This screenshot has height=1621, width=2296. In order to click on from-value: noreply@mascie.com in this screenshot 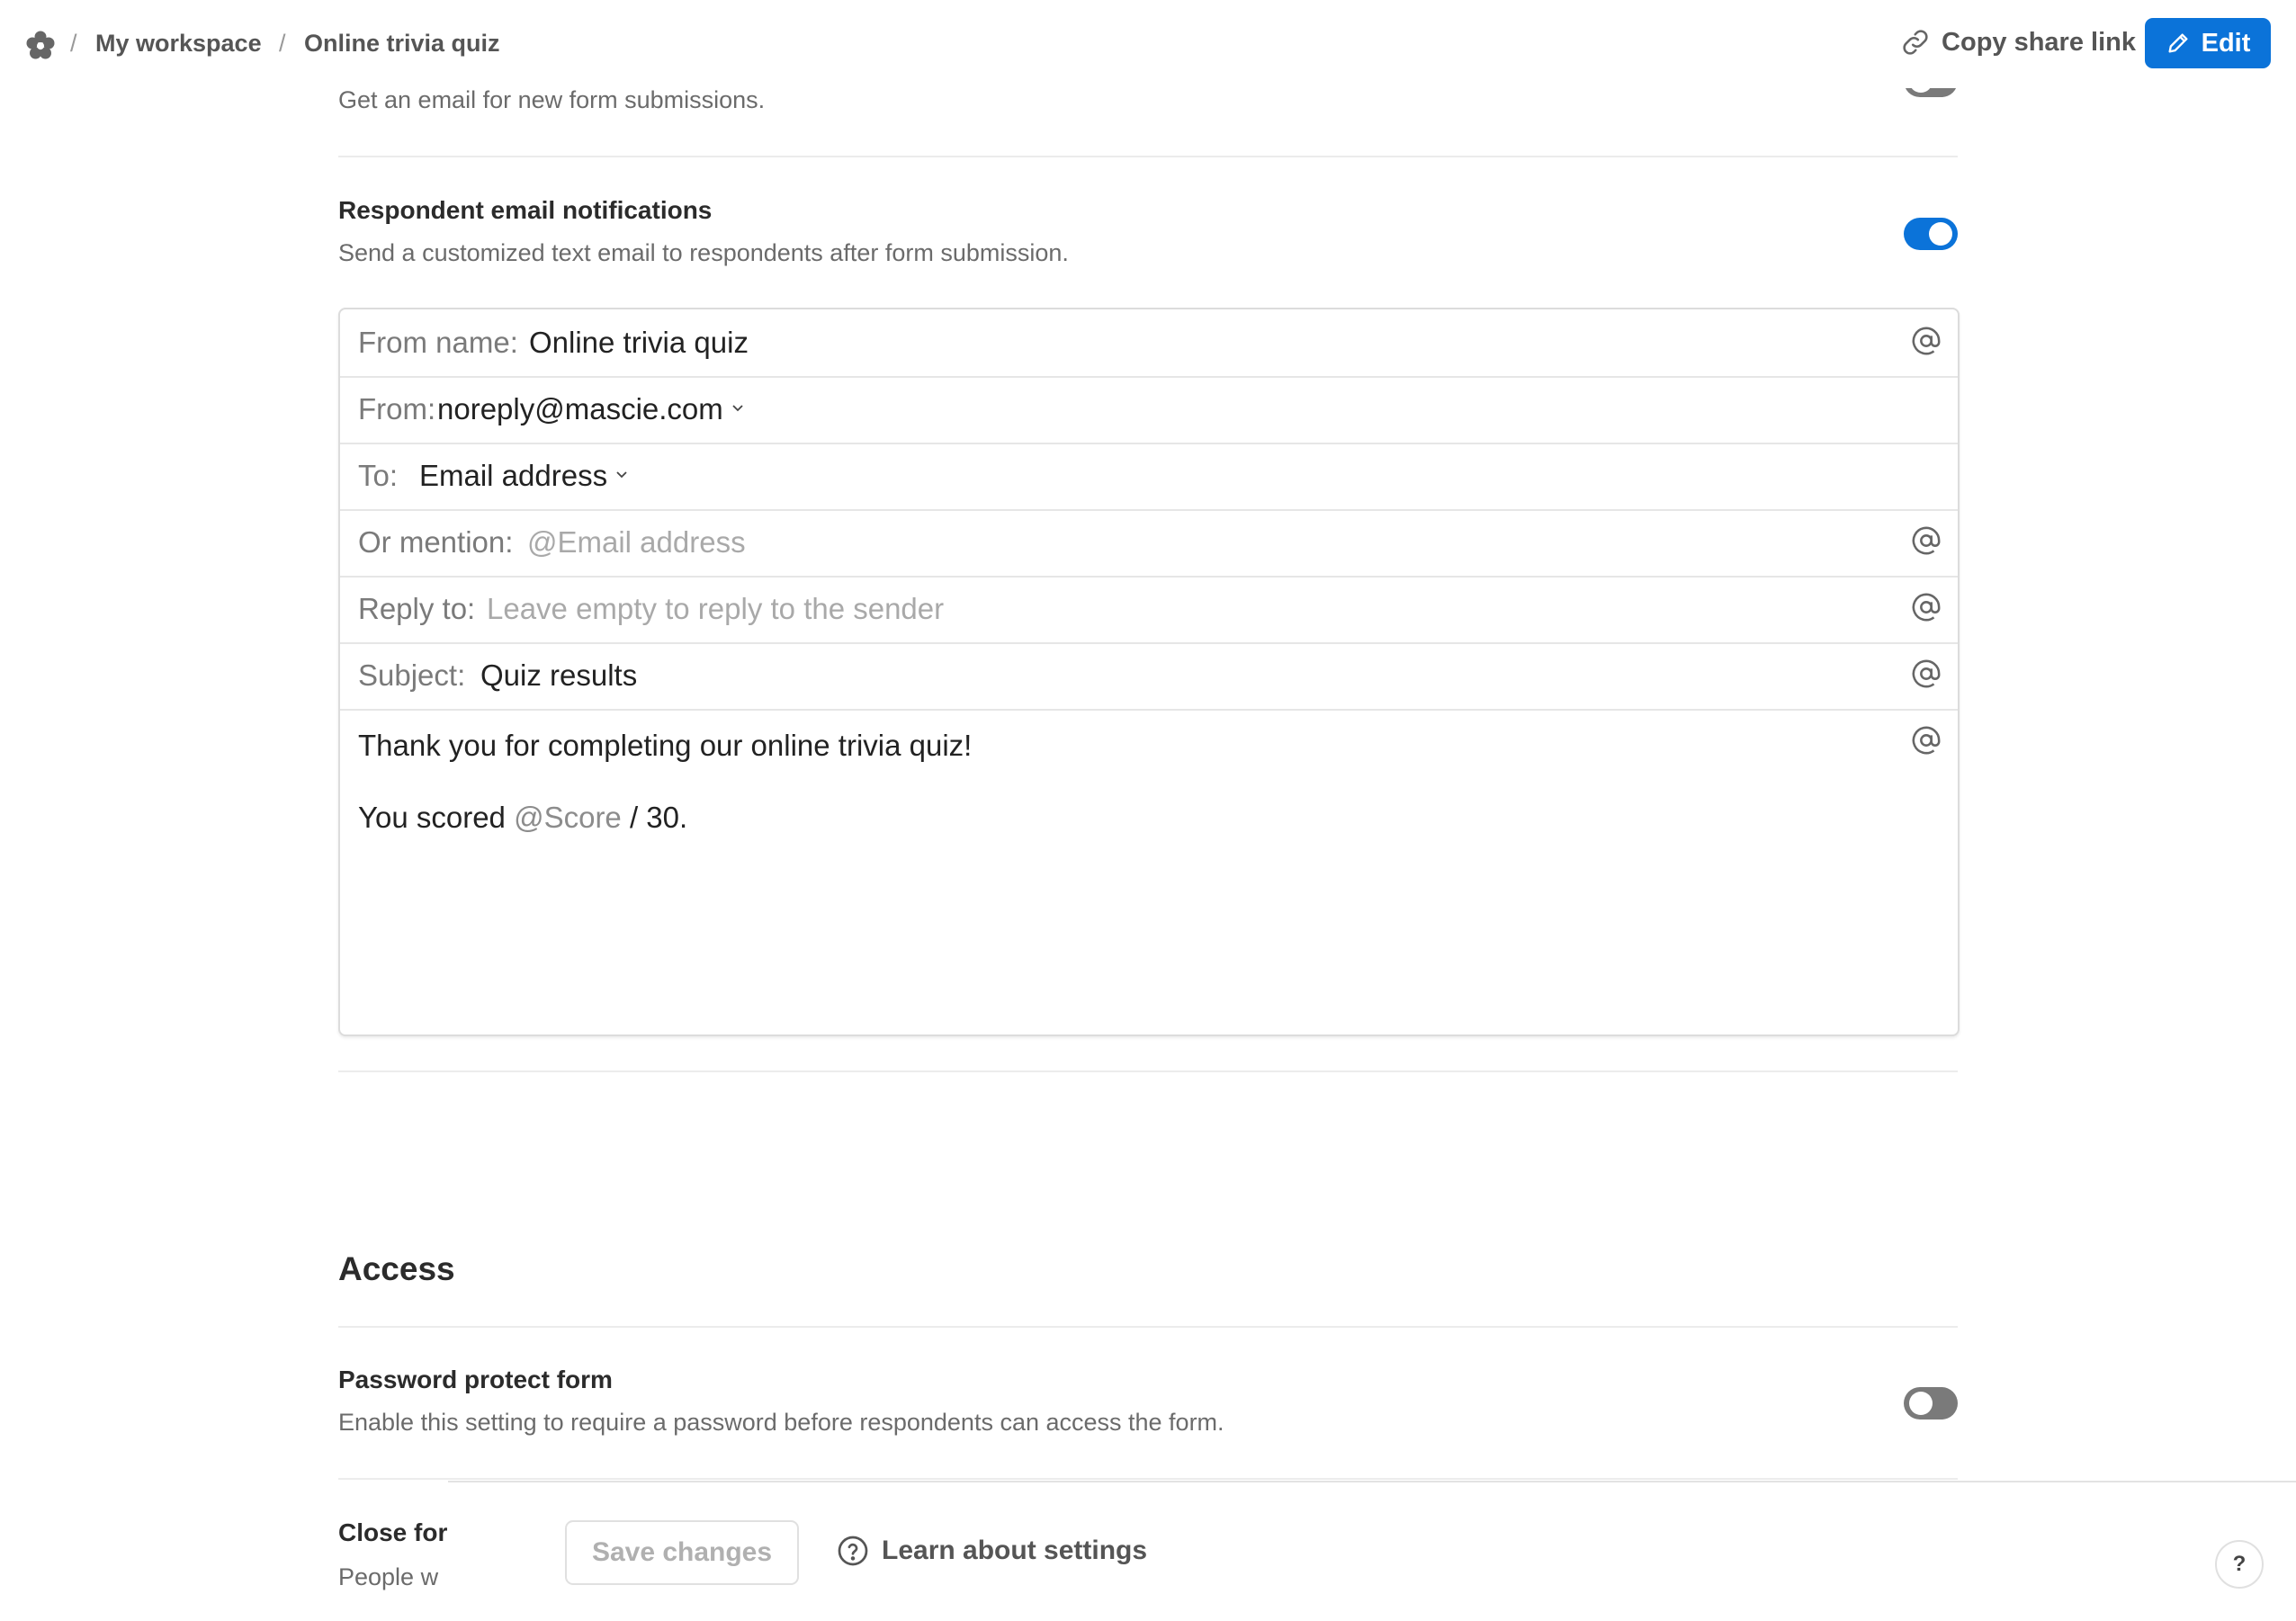, I will do `click(580, 408)`.